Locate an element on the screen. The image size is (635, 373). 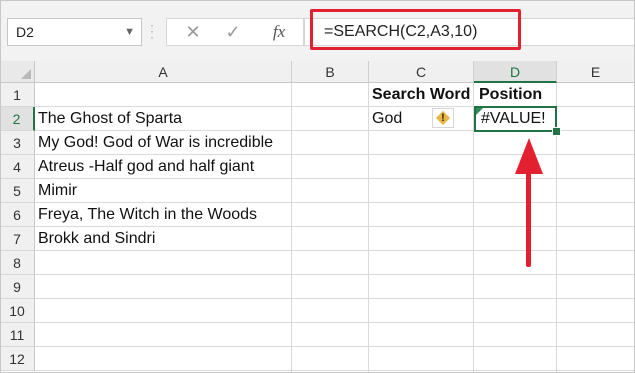
exclamation-icon: ! is located at coordinates (443, 118).